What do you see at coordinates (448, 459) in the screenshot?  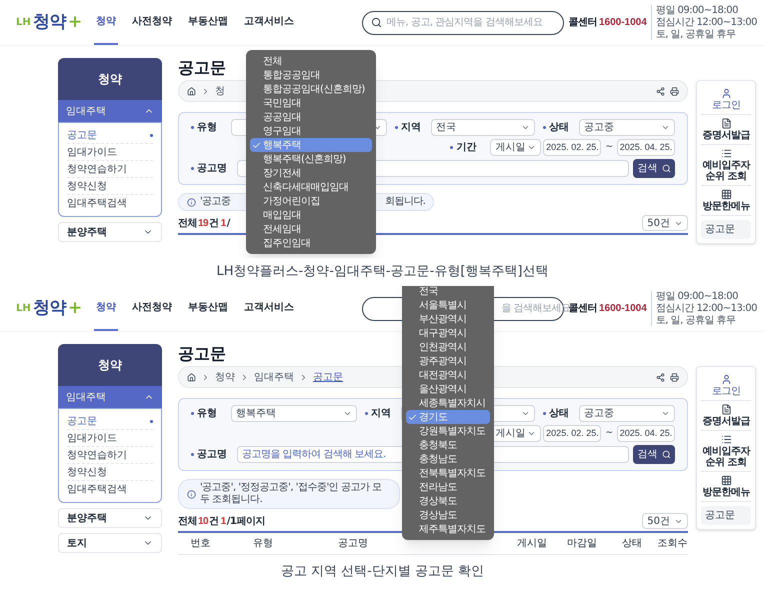 I see `dropdown-option: 충청남도` at bounding box center [448, 459].